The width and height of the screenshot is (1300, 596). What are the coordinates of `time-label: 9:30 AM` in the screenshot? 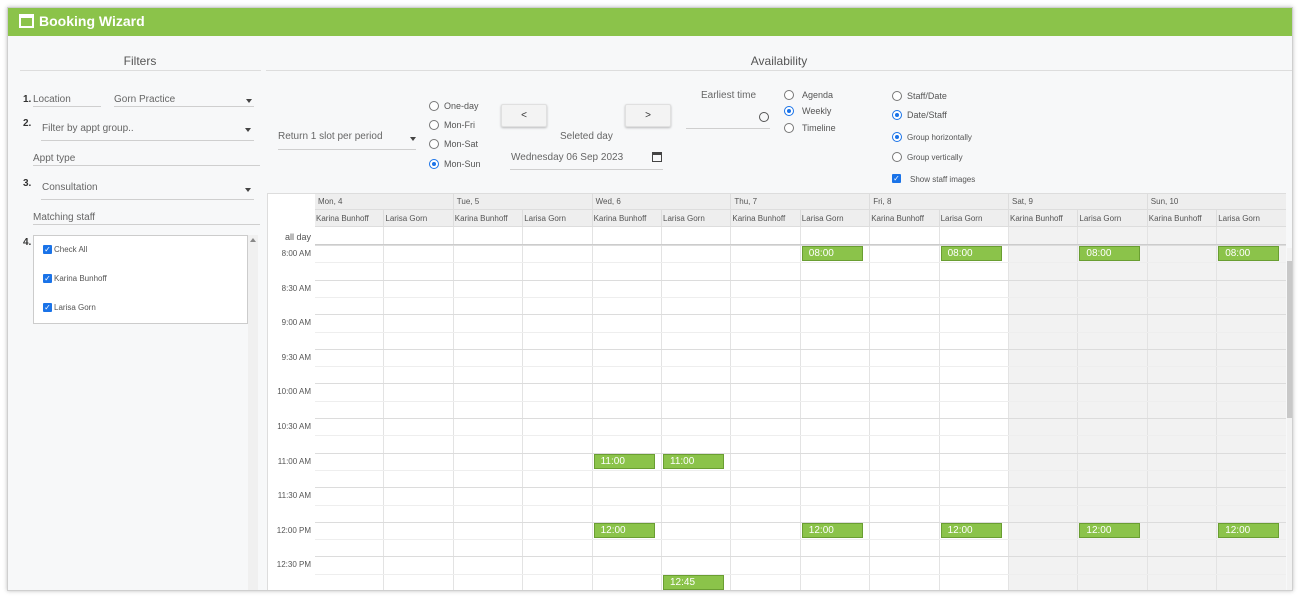 It's located at (296, 357).